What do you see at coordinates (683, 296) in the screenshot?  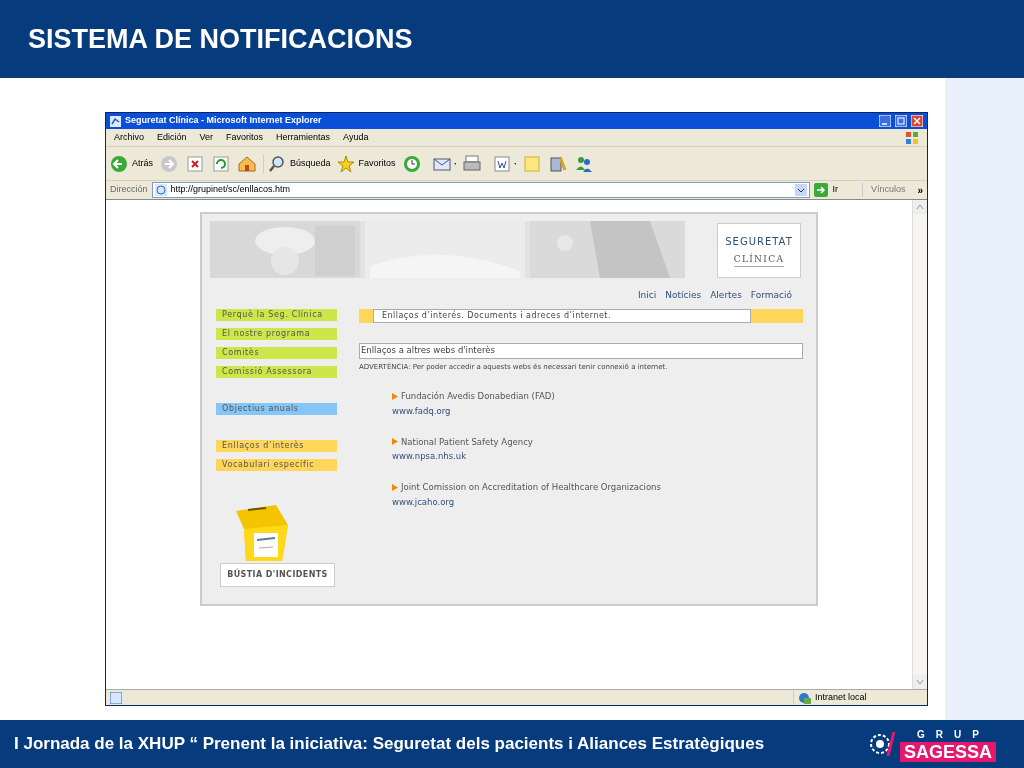 I see `nav-link: Notícies` at bounding box center [683, 296].